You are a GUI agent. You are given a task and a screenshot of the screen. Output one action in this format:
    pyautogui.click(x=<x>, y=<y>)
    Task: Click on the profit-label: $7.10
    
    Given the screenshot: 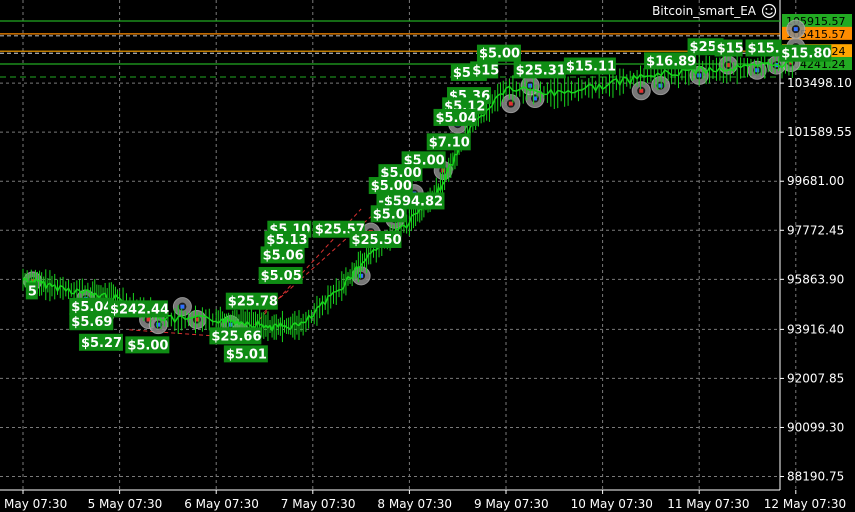 What is the action you would take?
    pyautogui.click(x=449, y=142)
    